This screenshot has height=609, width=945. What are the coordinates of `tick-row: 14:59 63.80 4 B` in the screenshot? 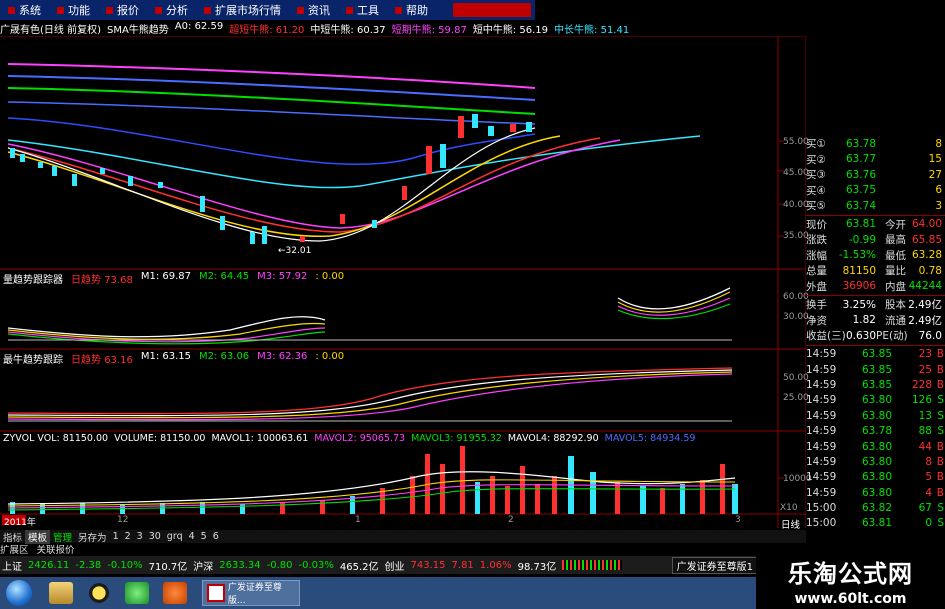 It's located at (875, 492).